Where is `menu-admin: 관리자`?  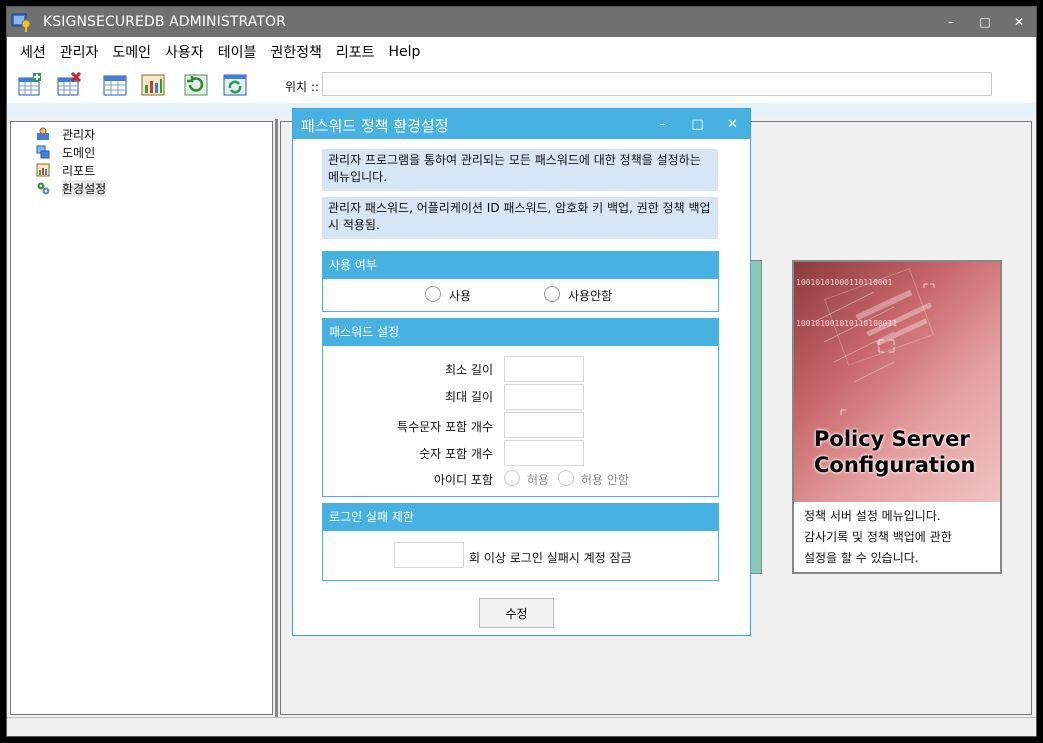 menu-admin: 관리자 is located at coordinates (79, 52).